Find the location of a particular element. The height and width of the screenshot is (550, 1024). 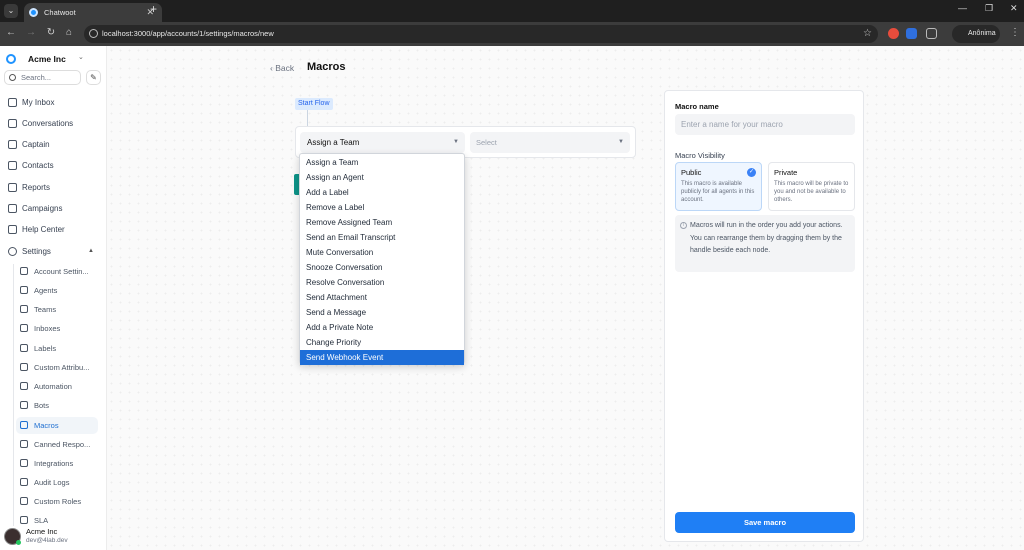

sidebar-item-label: Macros is located at coordinates (46, 425).